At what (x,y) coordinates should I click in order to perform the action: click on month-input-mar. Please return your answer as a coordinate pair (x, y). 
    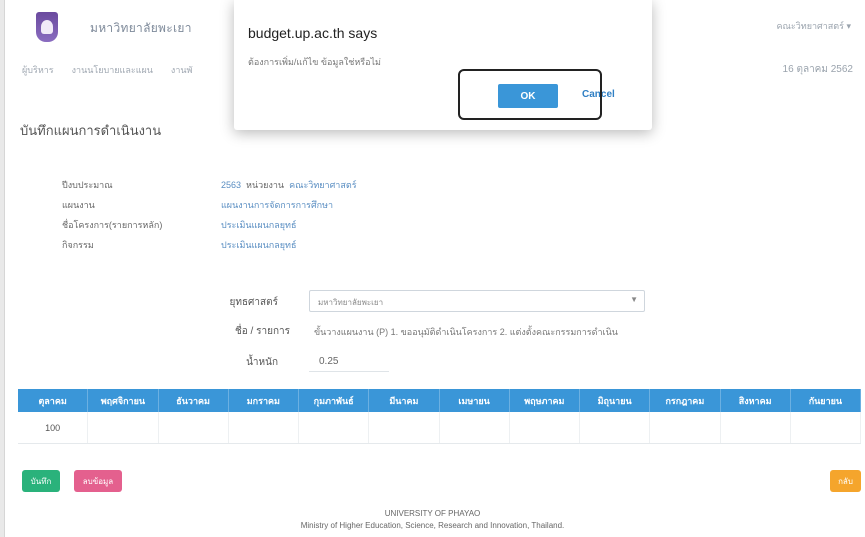
    Looking at the image, I should click on (404, 427).